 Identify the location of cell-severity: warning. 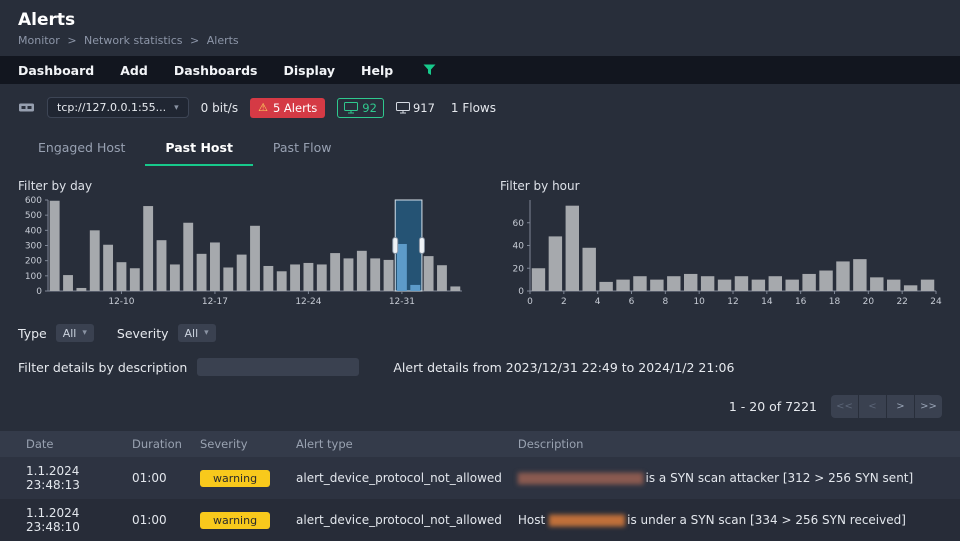
(240, 520).